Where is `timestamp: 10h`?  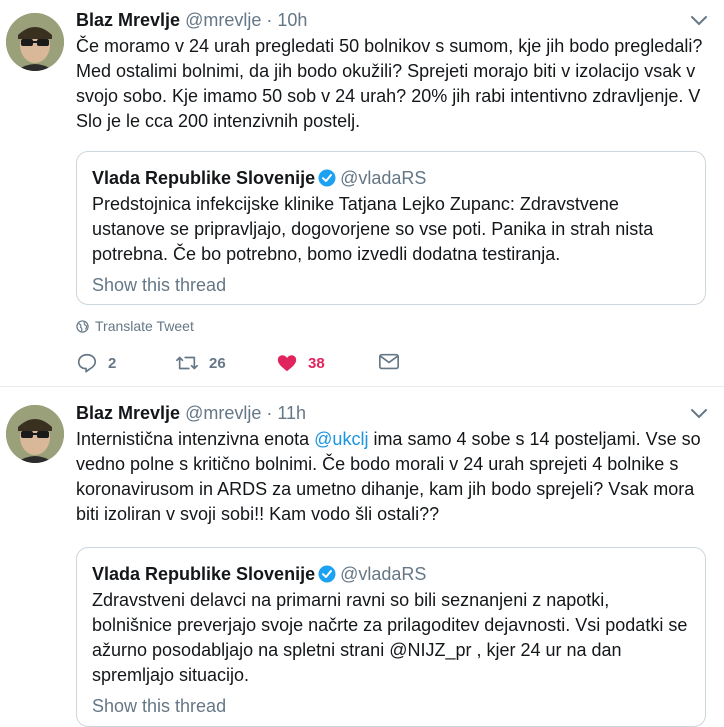
timestamp: 10h is located at coordinates (292, 20).